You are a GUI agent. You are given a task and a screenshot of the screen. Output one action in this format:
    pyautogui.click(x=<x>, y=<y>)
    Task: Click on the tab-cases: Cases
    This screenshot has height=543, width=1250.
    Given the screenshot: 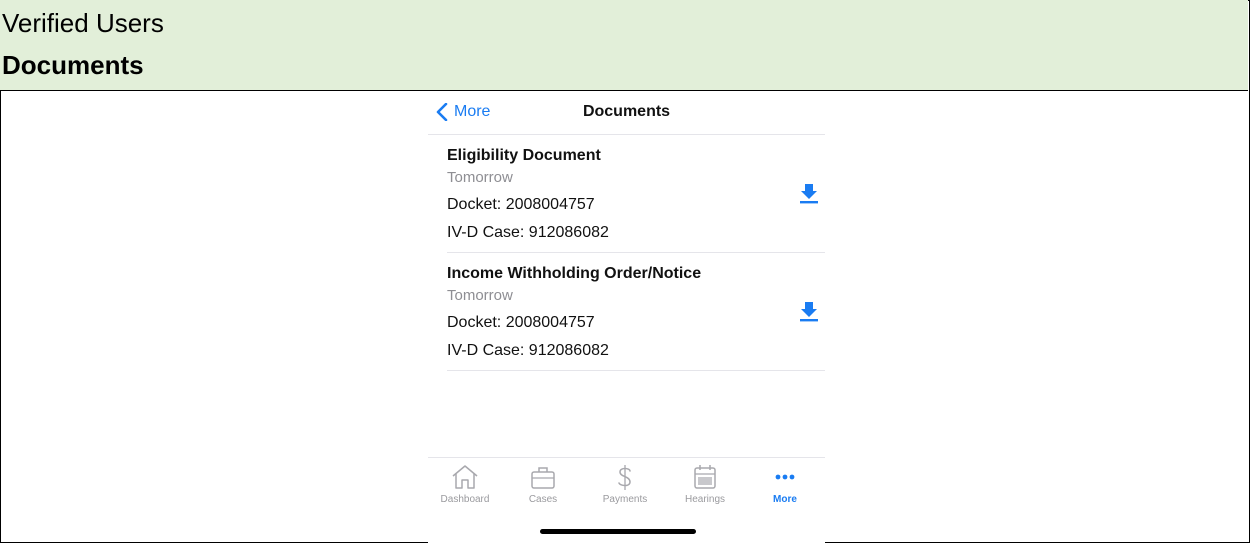 What is the action you would take?
    pyautogui.click(x=543, y=487)
    